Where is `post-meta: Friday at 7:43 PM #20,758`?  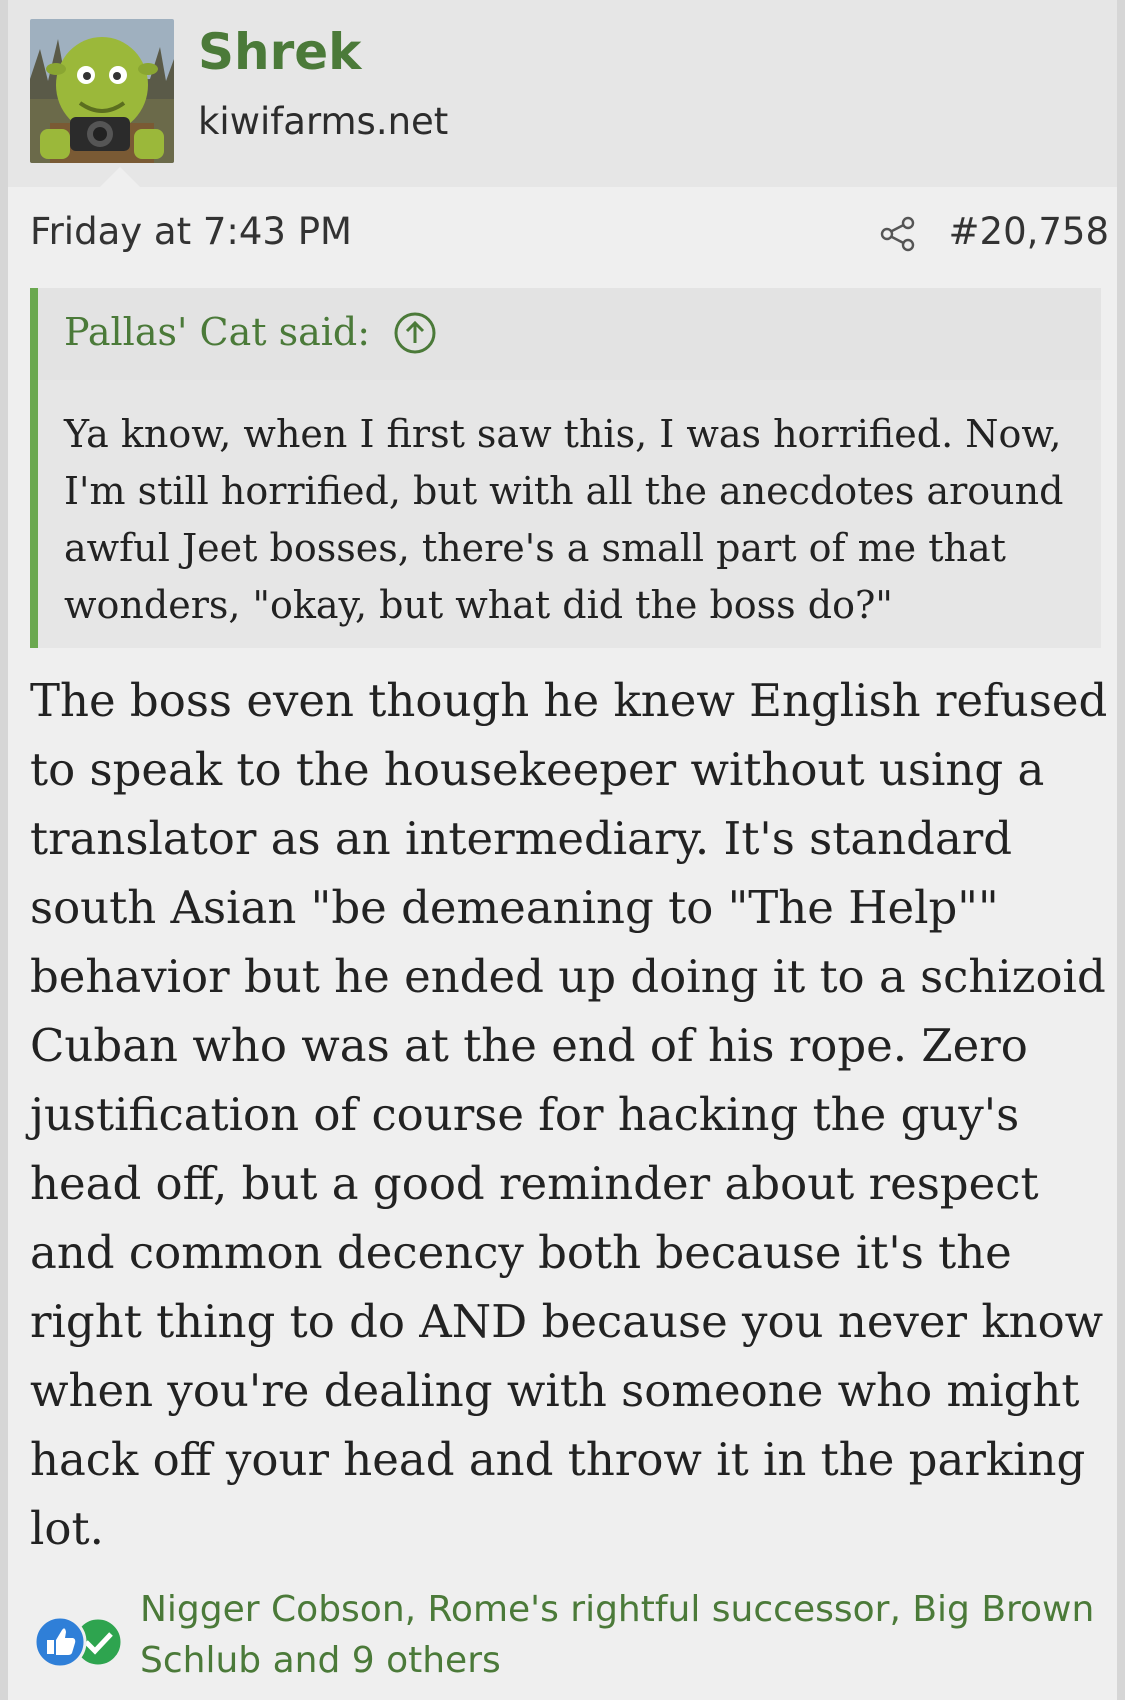
post-meta: Friday at 7:43 PM #20,758 is located at coordinates (569, 235).